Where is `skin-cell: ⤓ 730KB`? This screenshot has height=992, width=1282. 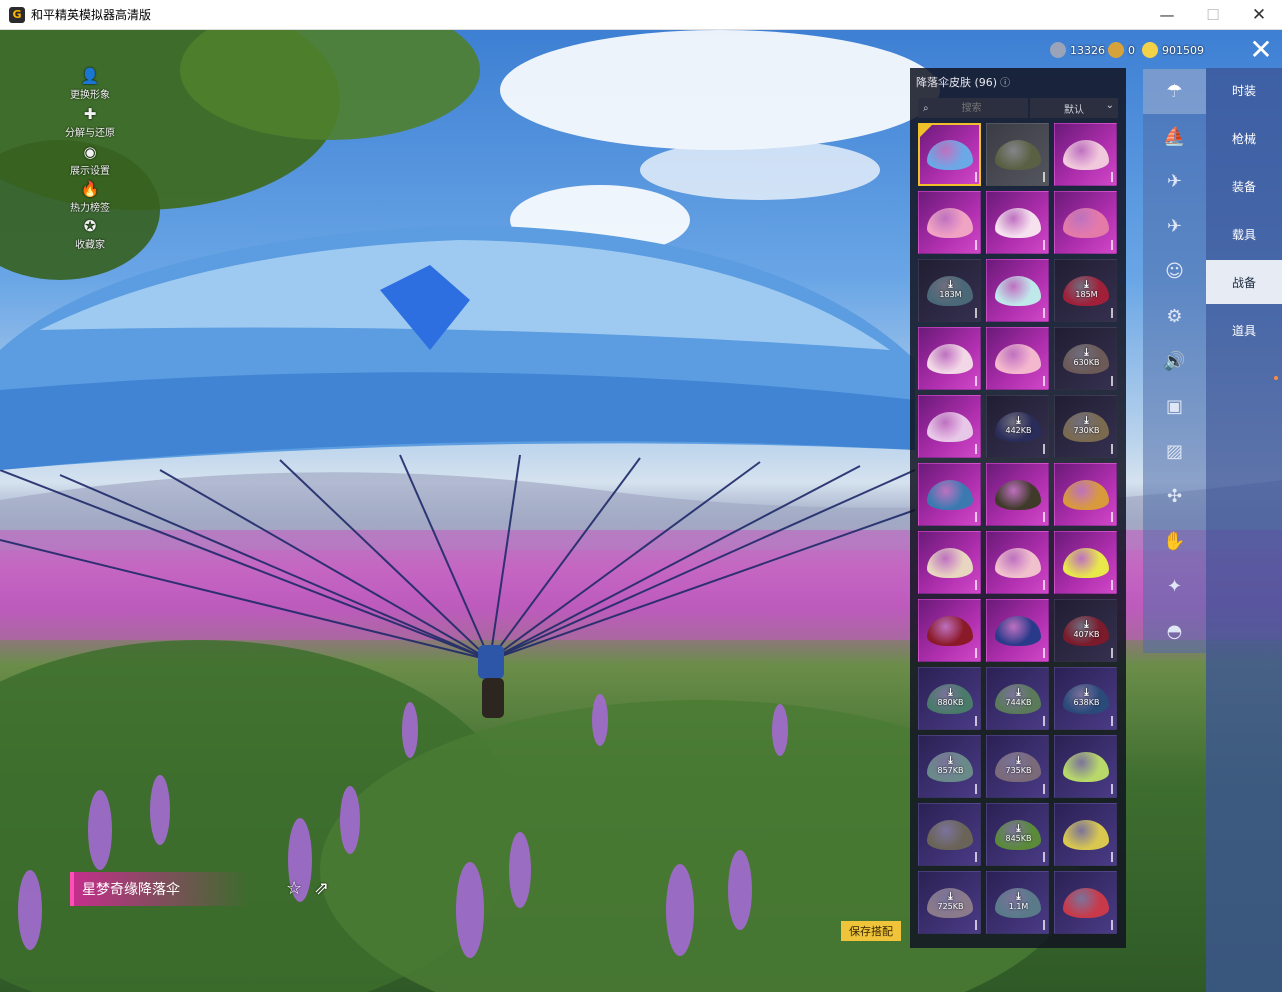 skin-cell: ⤓ 730KB is located at coordinates (1085, 426).